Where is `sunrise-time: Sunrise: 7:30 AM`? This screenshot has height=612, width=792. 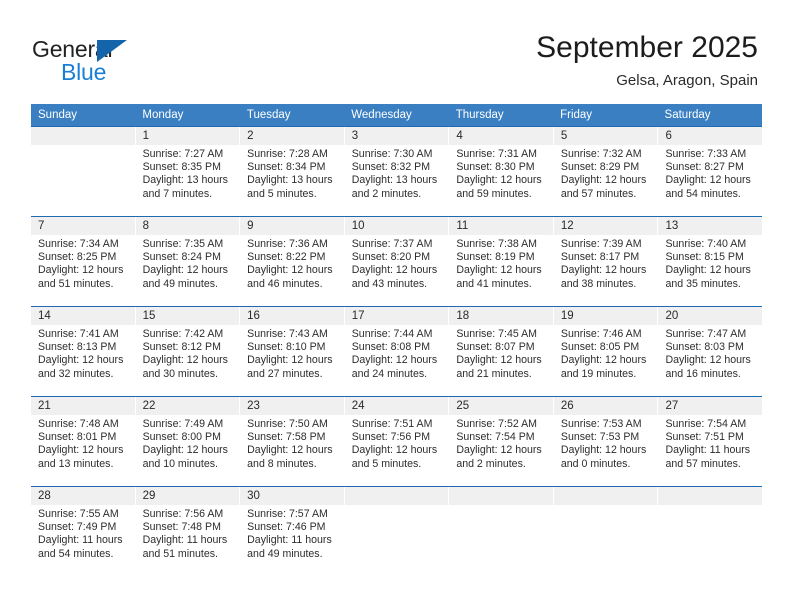 sunrise-time: Sunrise: 7:30 AM is located at coordinates (392, 154).